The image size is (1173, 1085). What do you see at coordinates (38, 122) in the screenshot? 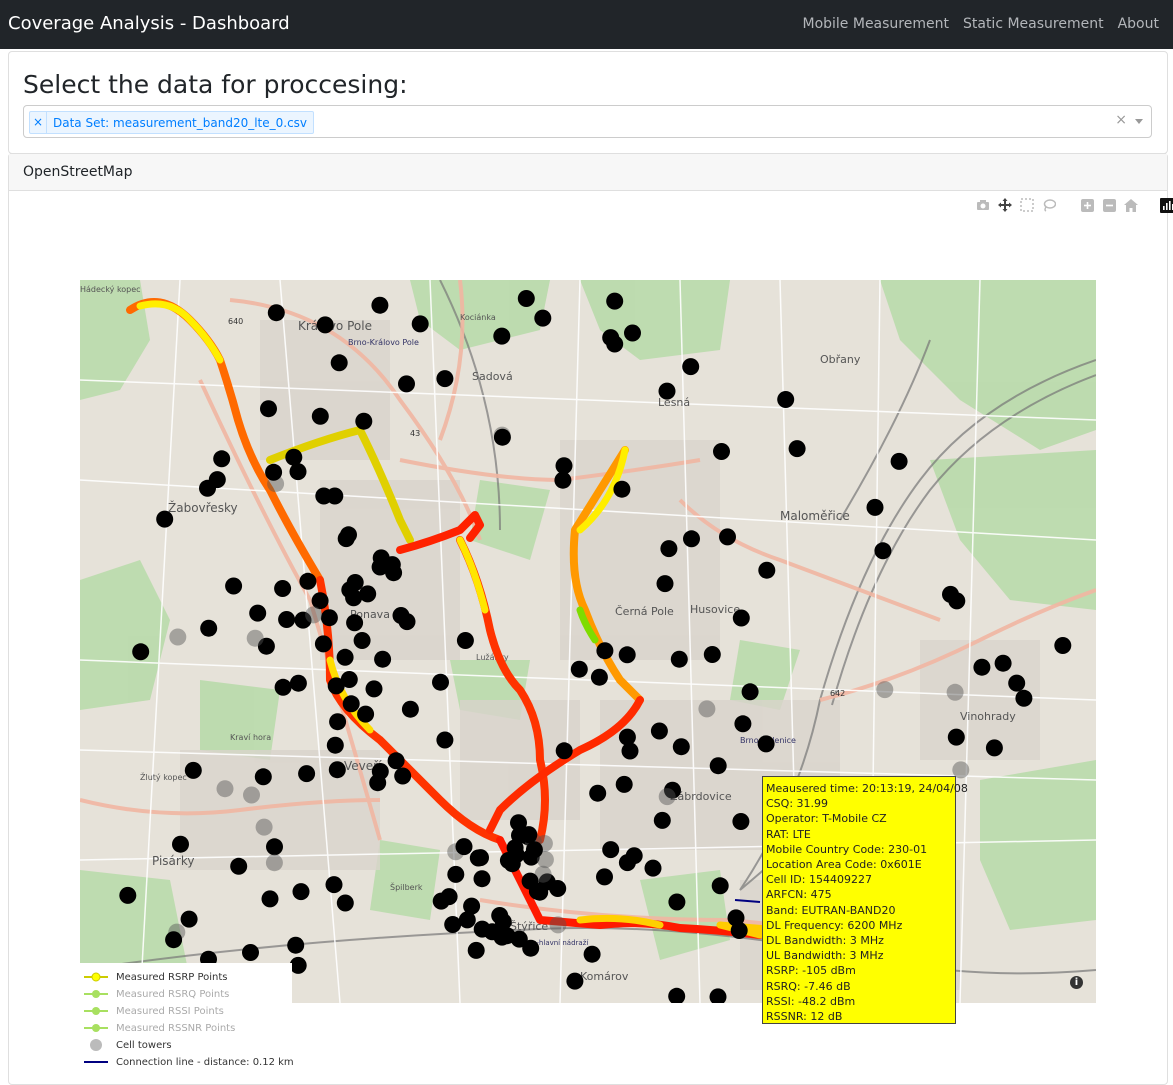
I see `remove-tag-button: ×` at bounding box center [38, 122].